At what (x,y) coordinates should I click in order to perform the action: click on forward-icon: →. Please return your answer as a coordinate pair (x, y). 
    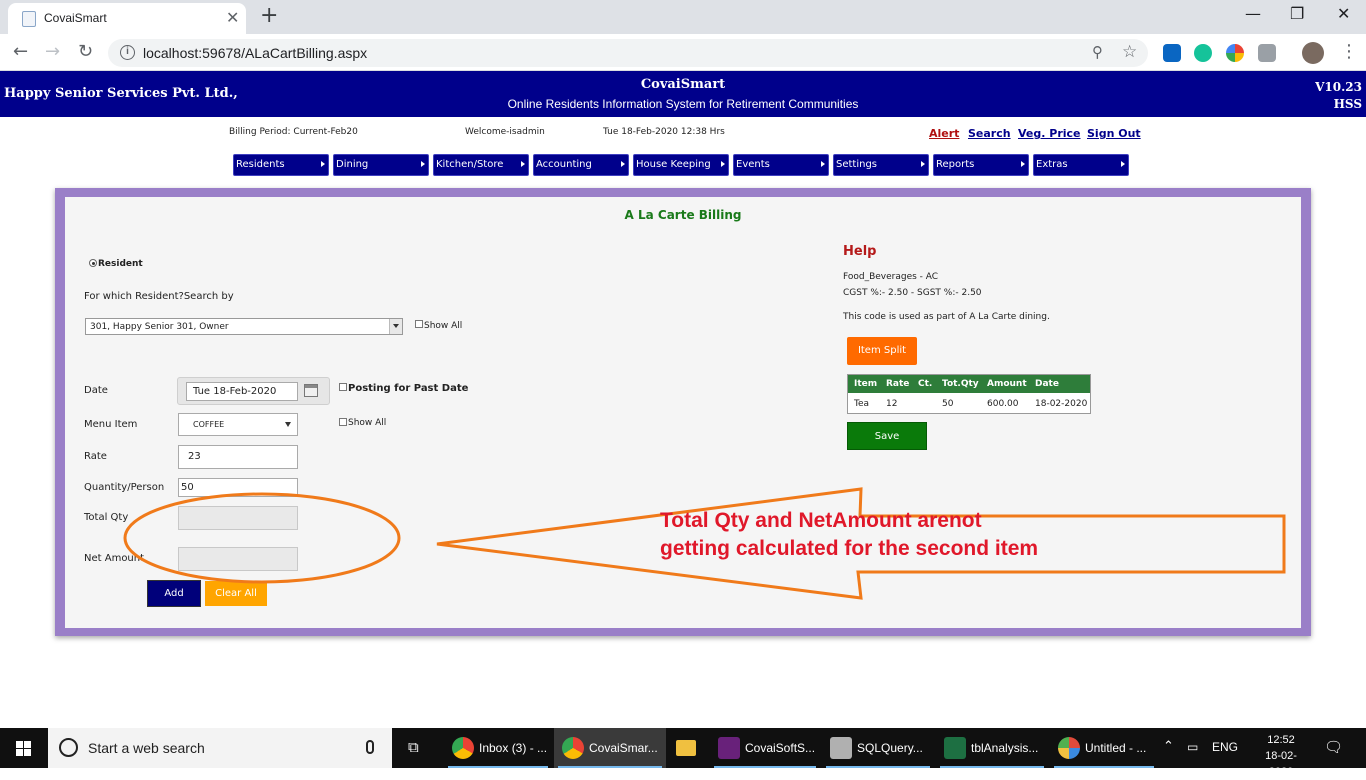
    Looking at the image, I should click on (52, 52).